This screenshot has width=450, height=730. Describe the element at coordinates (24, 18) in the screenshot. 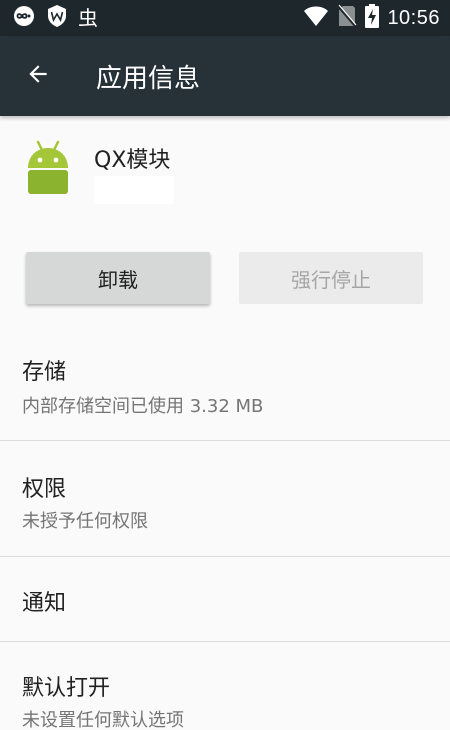

I see `infinity-icon` at that location.